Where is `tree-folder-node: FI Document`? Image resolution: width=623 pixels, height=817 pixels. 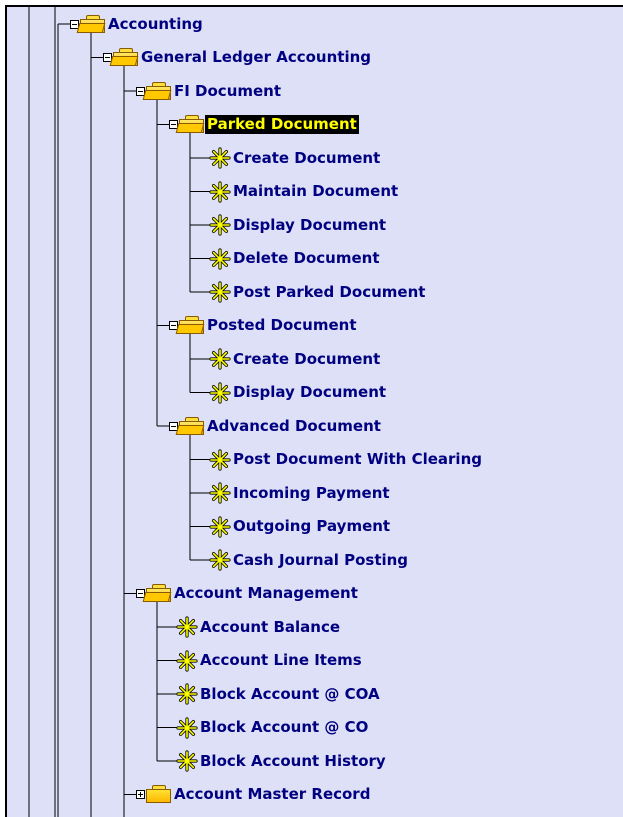 tree-folder-node: FI Document is located at coordinates (209, 91).